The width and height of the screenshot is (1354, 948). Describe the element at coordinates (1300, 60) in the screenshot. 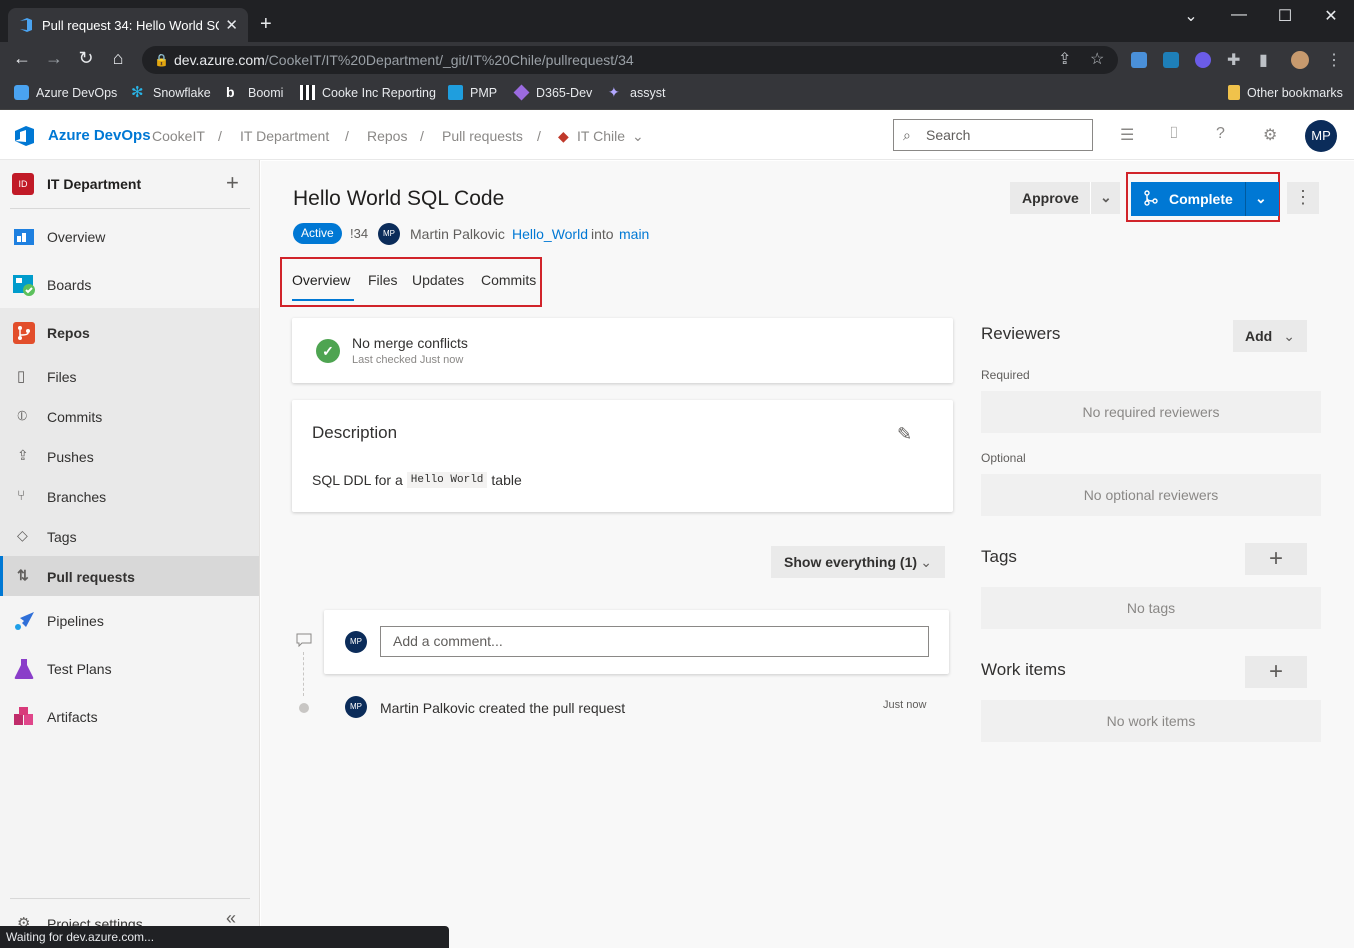

I see `profile-avatar-icon` at that location.